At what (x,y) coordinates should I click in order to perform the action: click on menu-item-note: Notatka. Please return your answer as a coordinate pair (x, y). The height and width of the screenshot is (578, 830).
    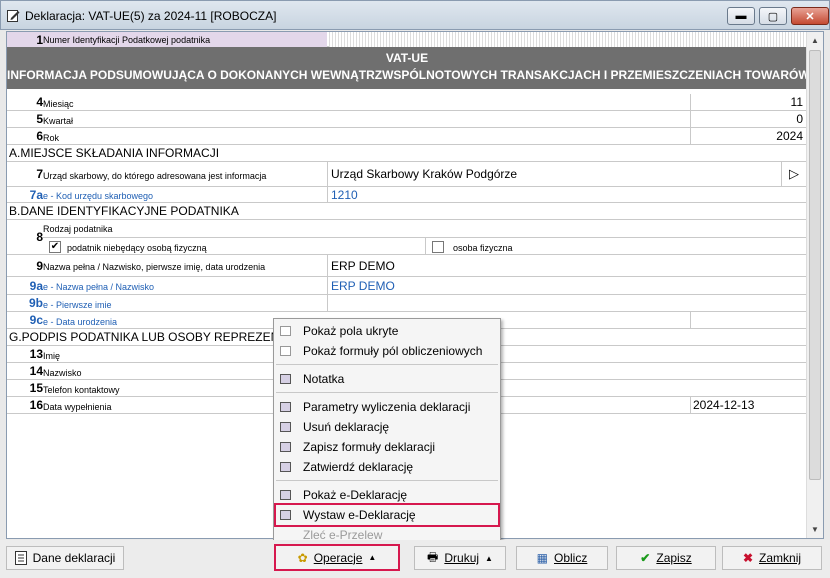
    Looking at the image, I should click on (387, 379).